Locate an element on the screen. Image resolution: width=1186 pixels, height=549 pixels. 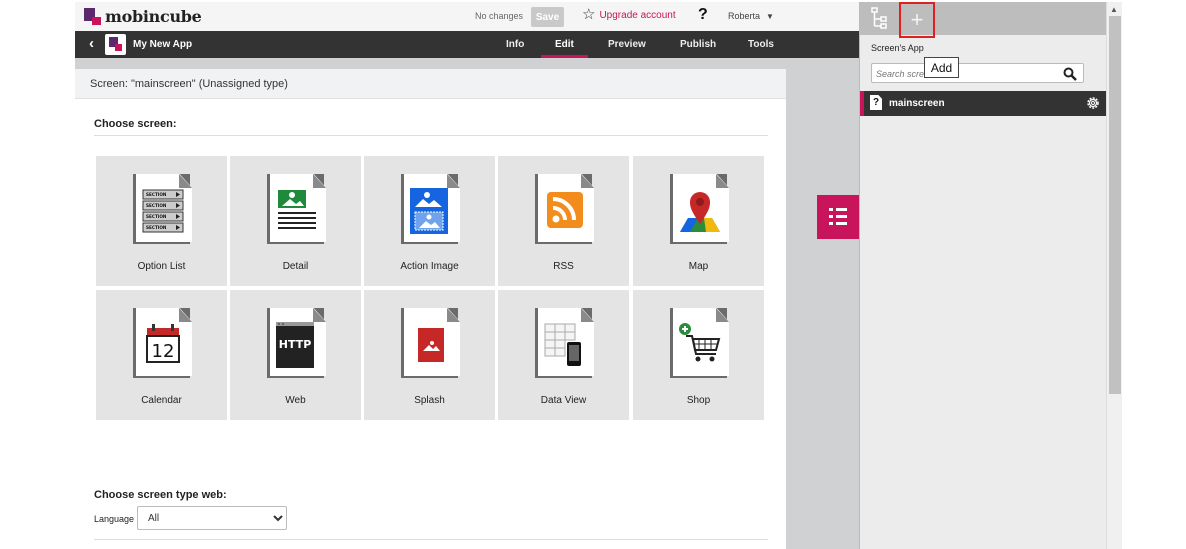
gear-icon is located at coordinates (1093, 103).